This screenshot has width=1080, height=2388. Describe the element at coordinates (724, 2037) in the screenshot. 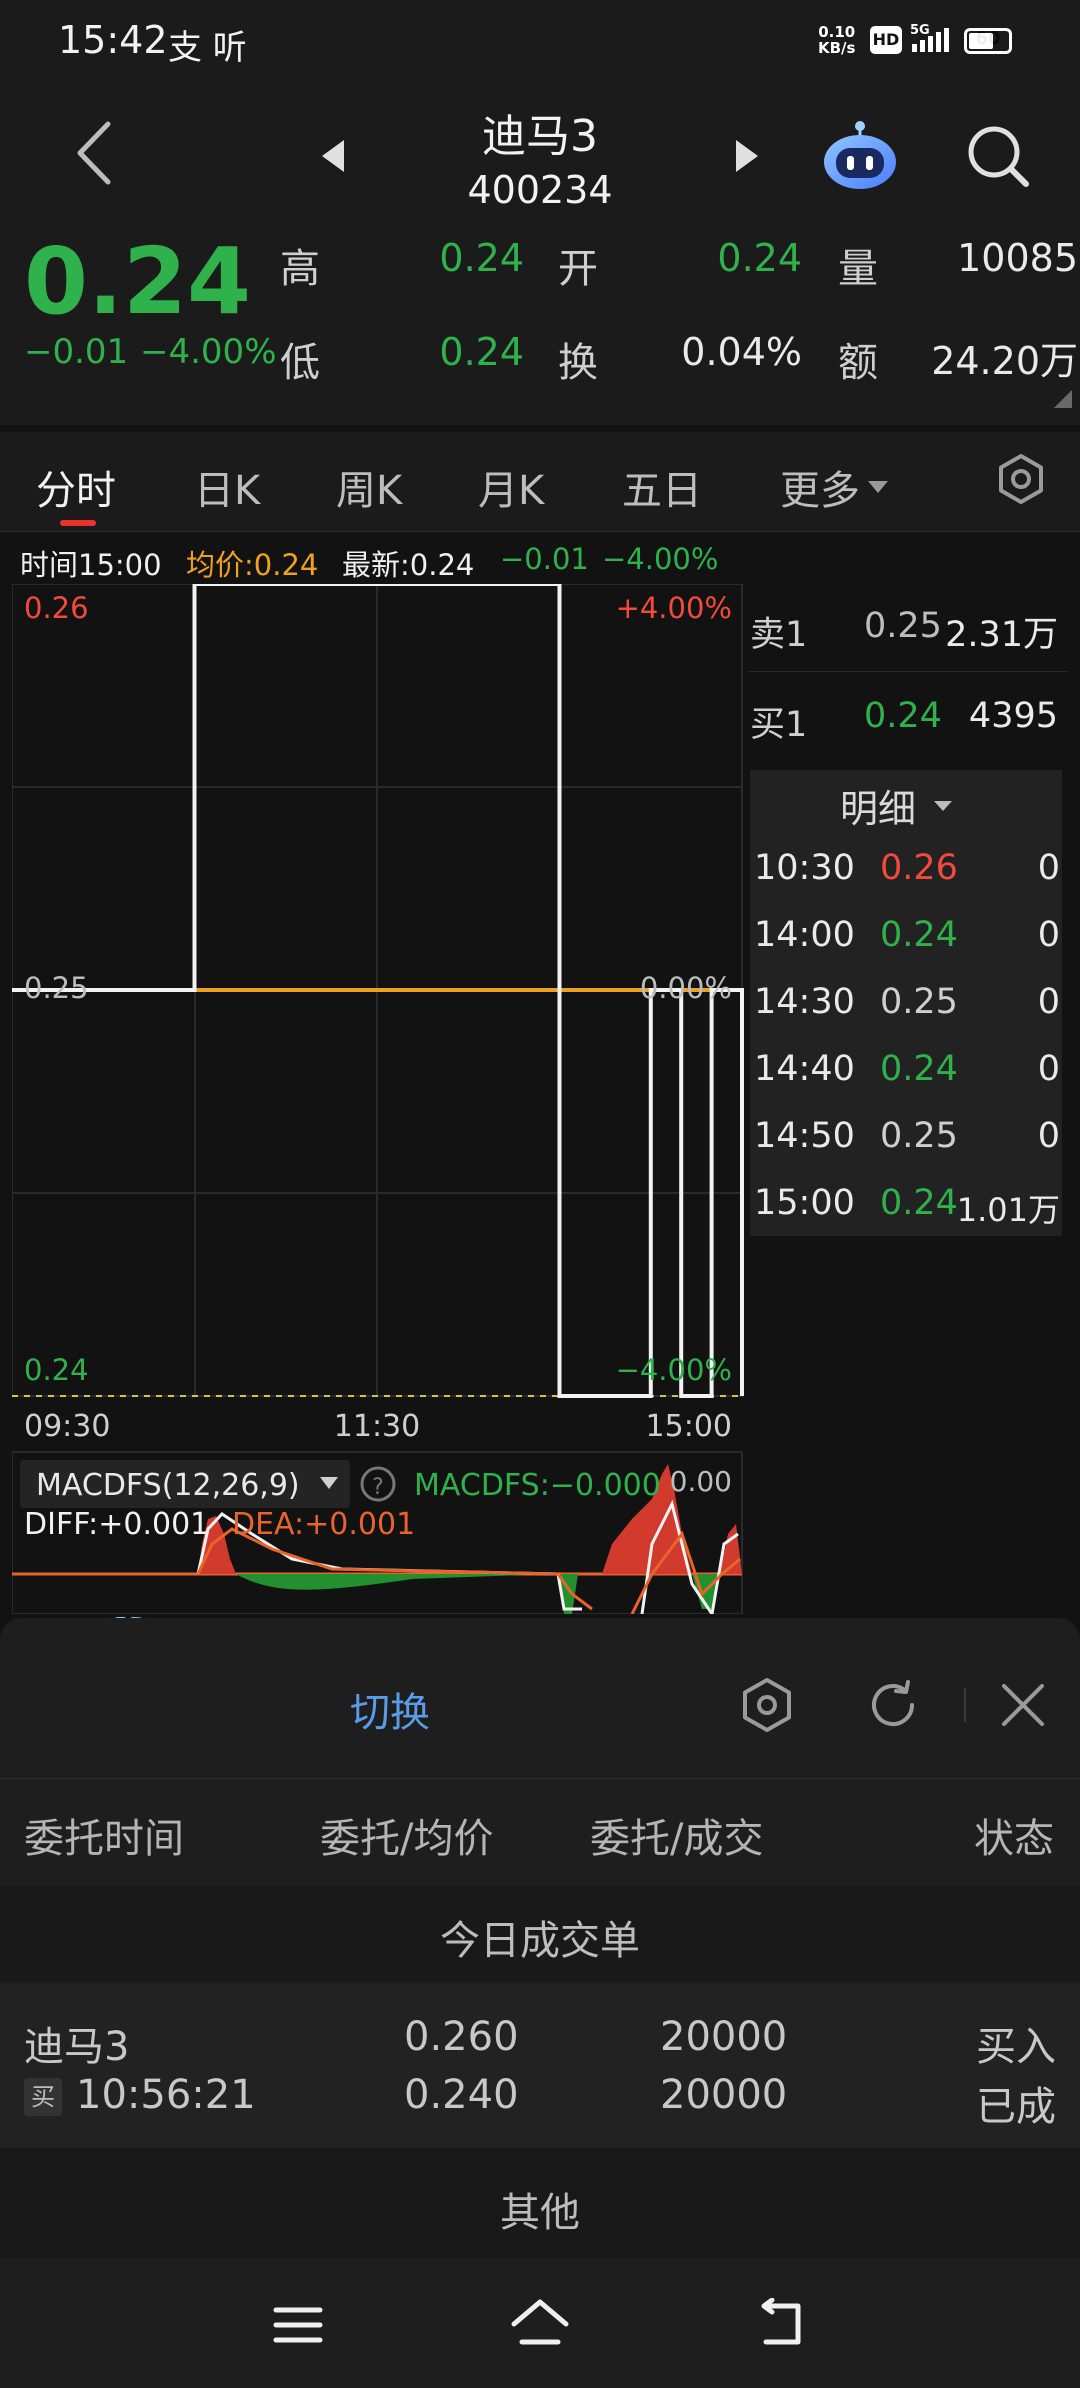

I see `order-qty: 20000` at that location.